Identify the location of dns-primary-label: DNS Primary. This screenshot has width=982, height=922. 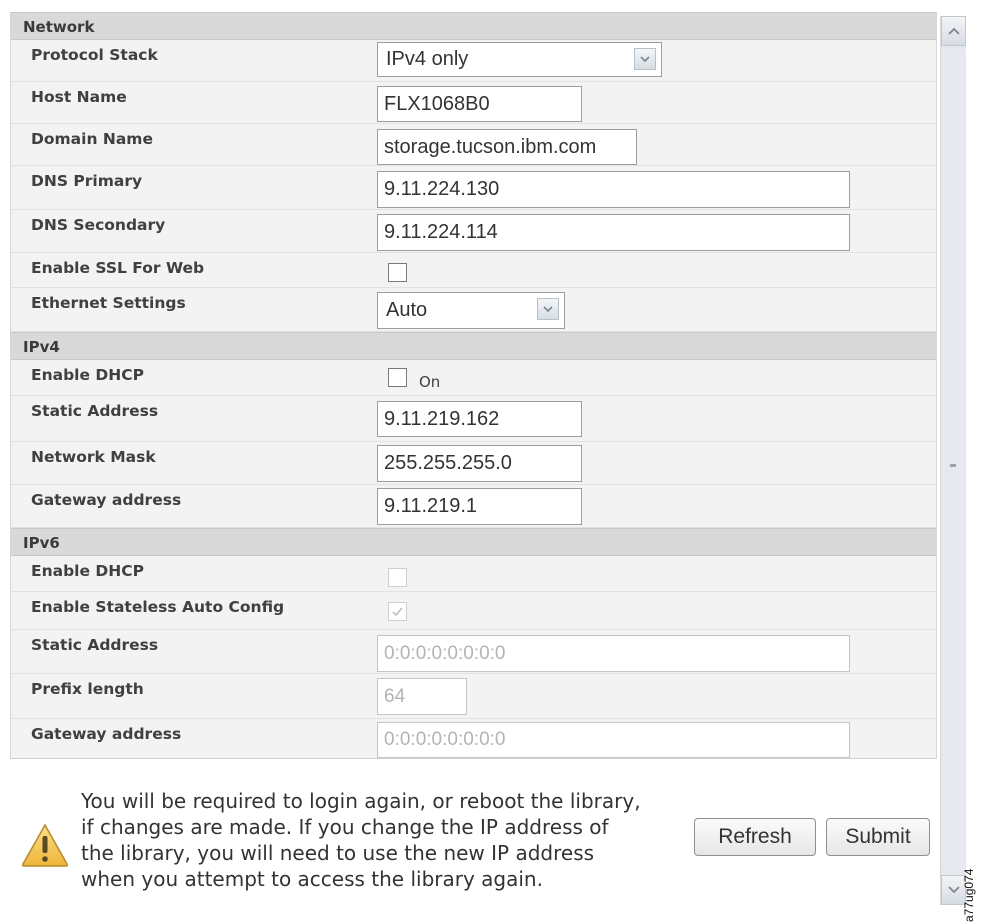
(87, 181).